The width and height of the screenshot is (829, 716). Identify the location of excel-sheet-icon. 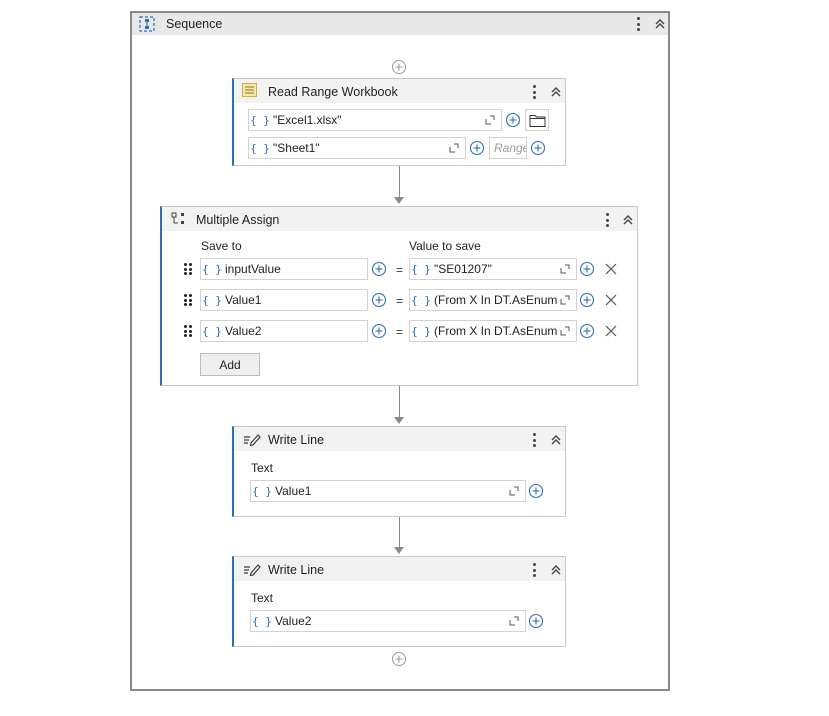
(249, 90).